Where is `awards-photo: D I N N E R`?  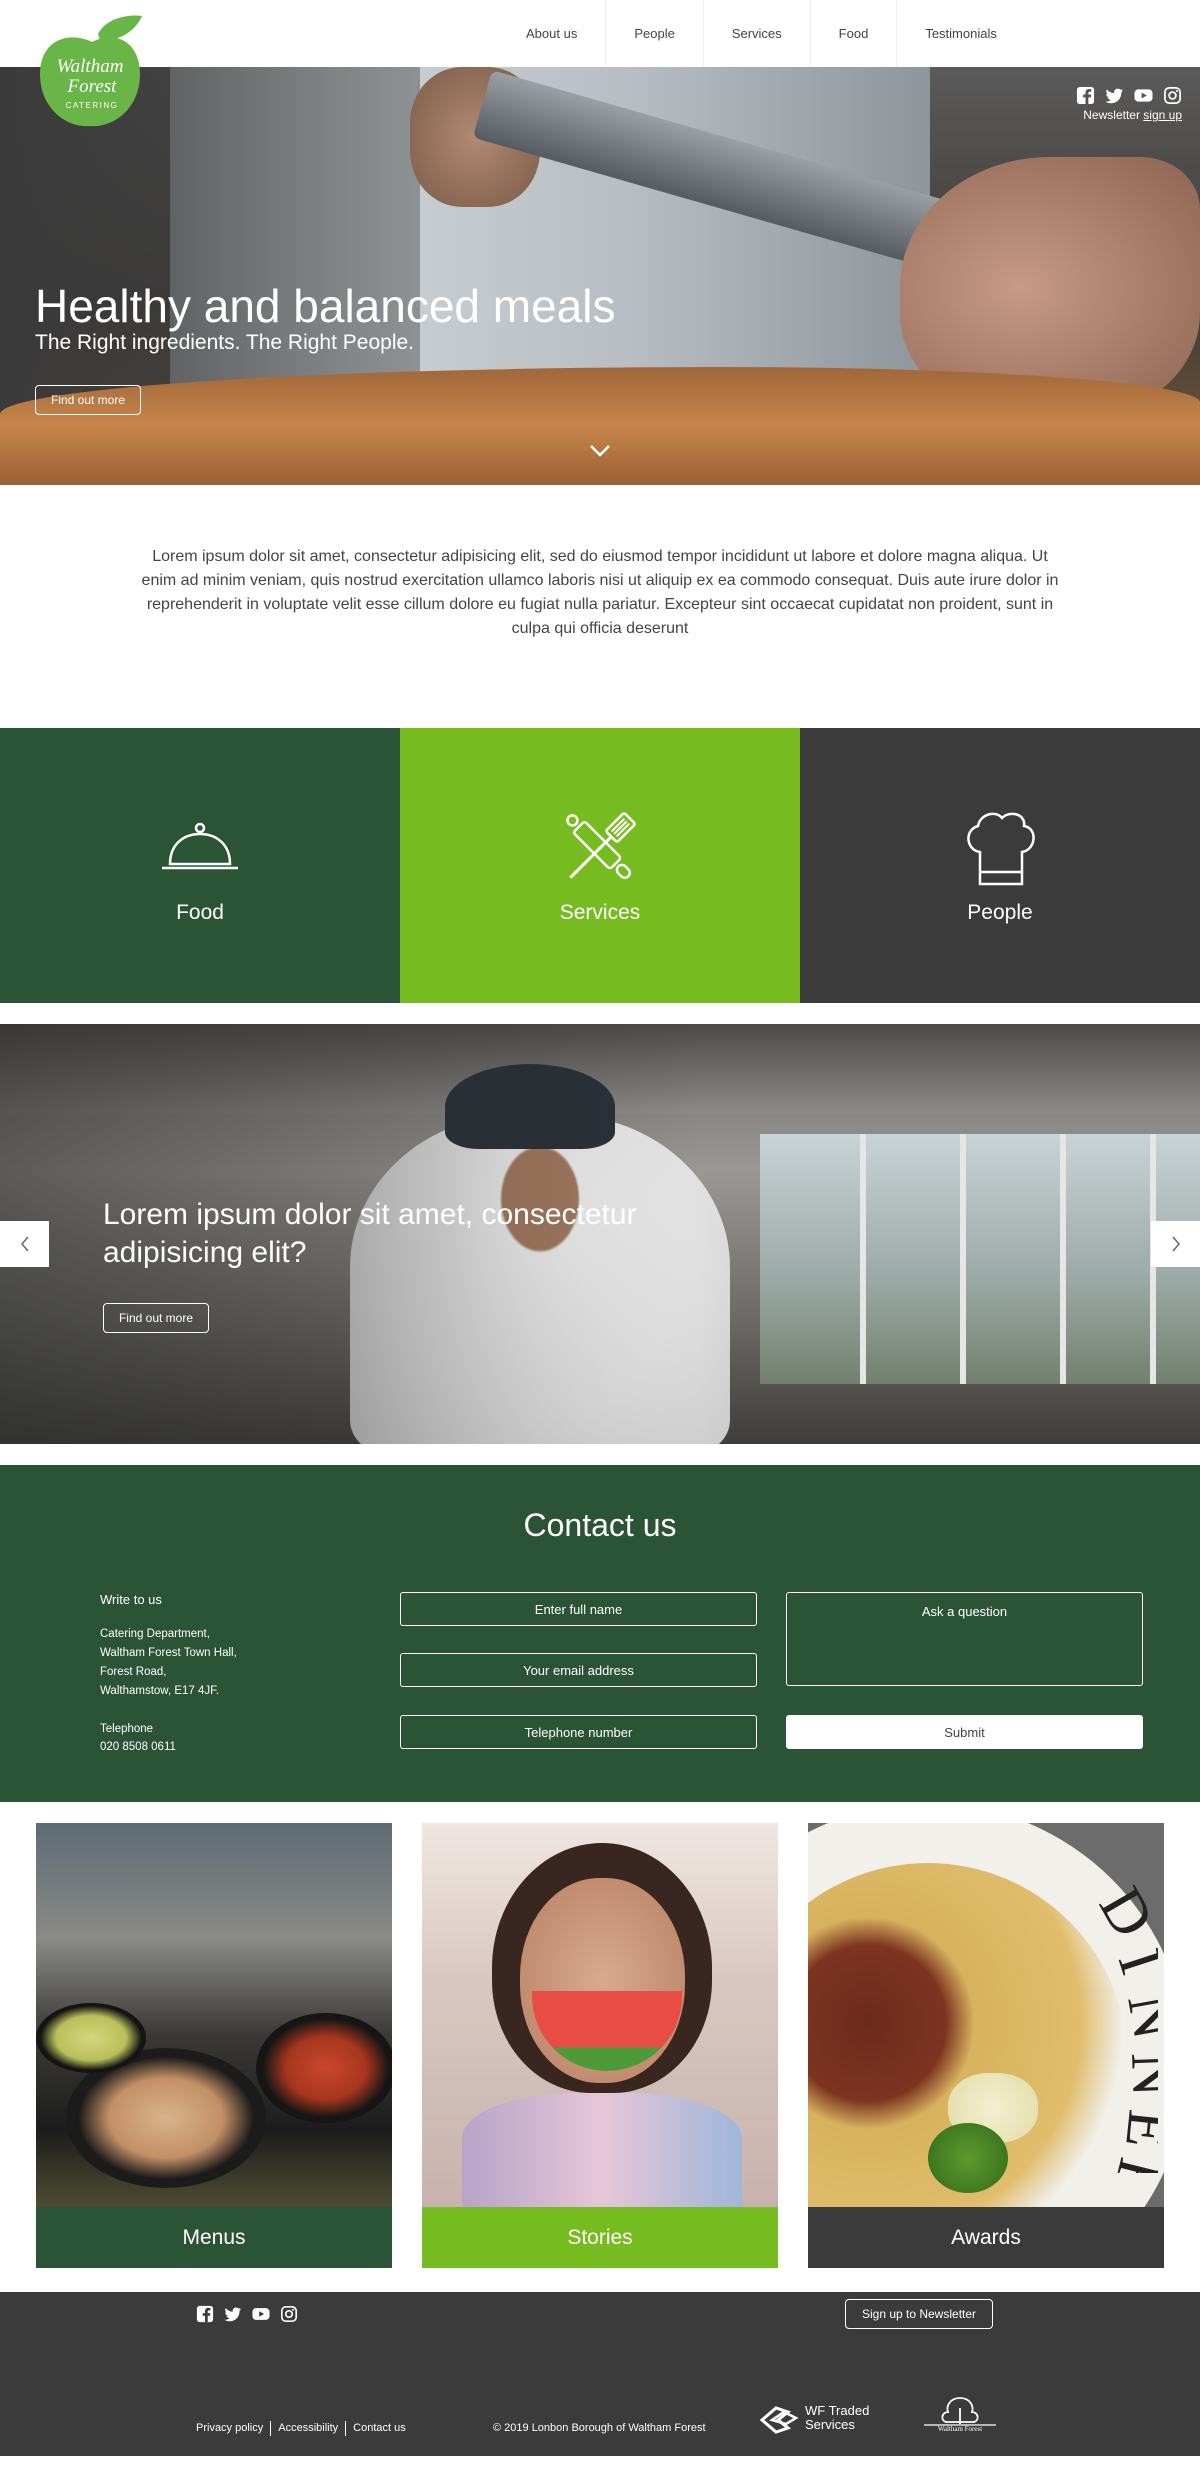 awards-photo: D I N N E R is located at coordinates (986, 2015).